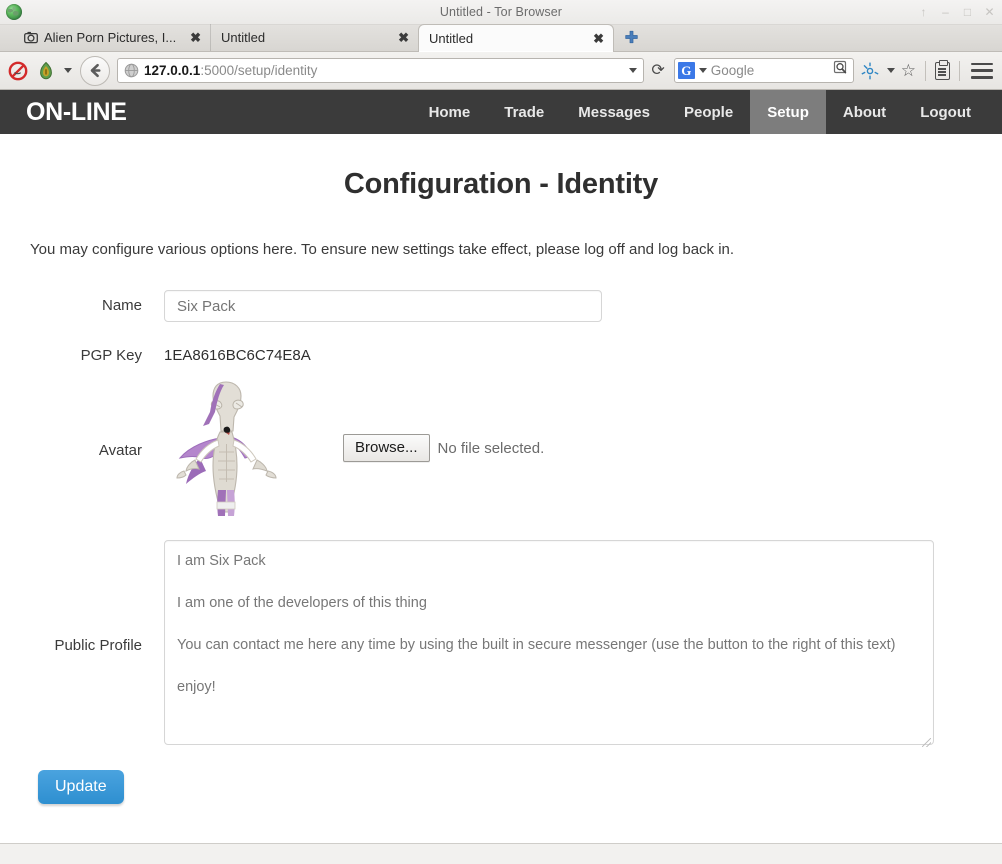 The image size is (1002, 864). I want to click on file-chooser: Browse... No file selected., so click(444, 448).